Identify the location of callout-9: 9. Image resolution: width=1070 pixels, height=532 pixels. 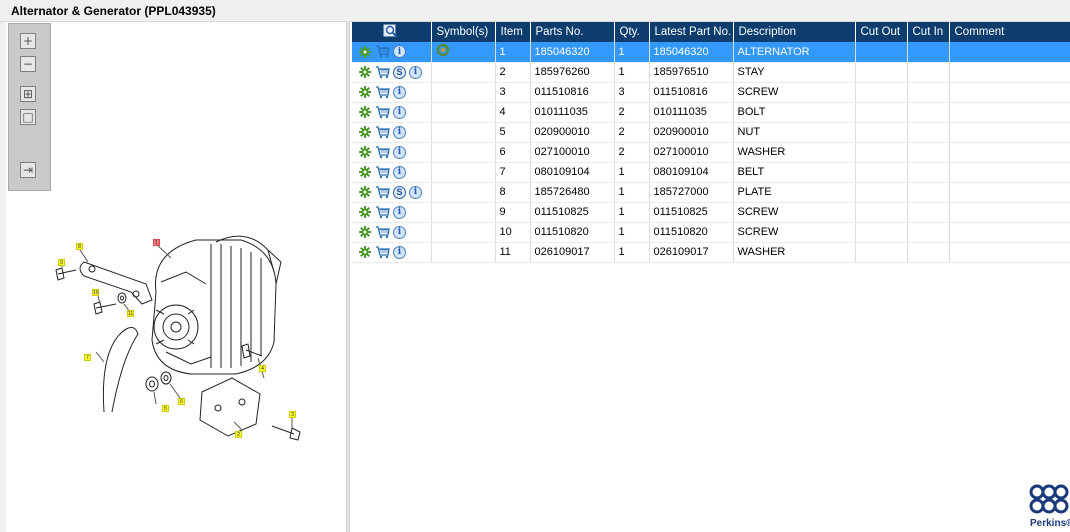
(61, 262).